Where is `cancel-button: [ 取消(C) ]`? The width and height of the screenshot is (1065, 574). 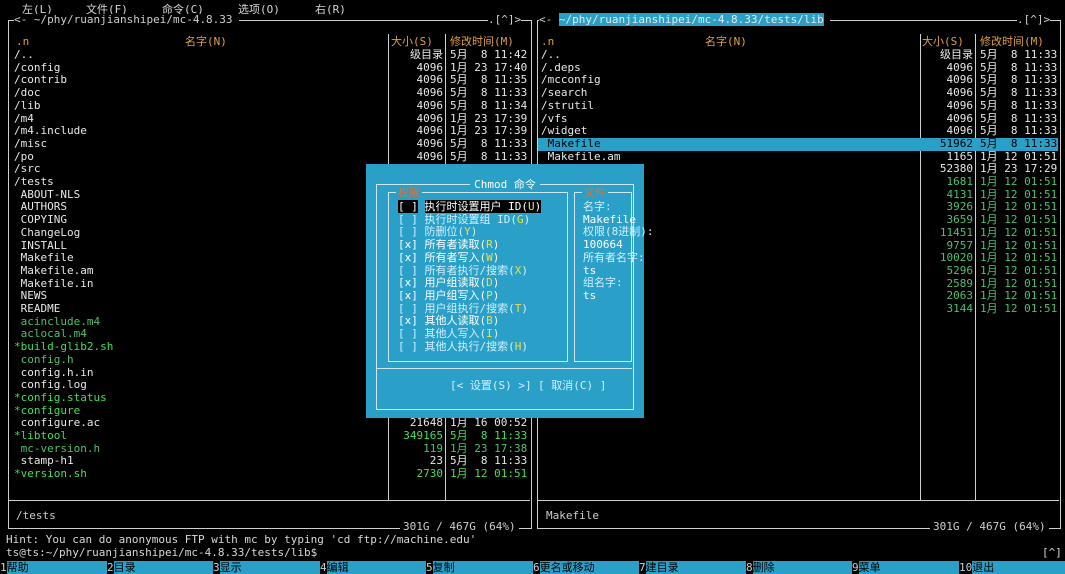 cancel-button: [ 取消(C) ] is located at coordinates (572, 386).